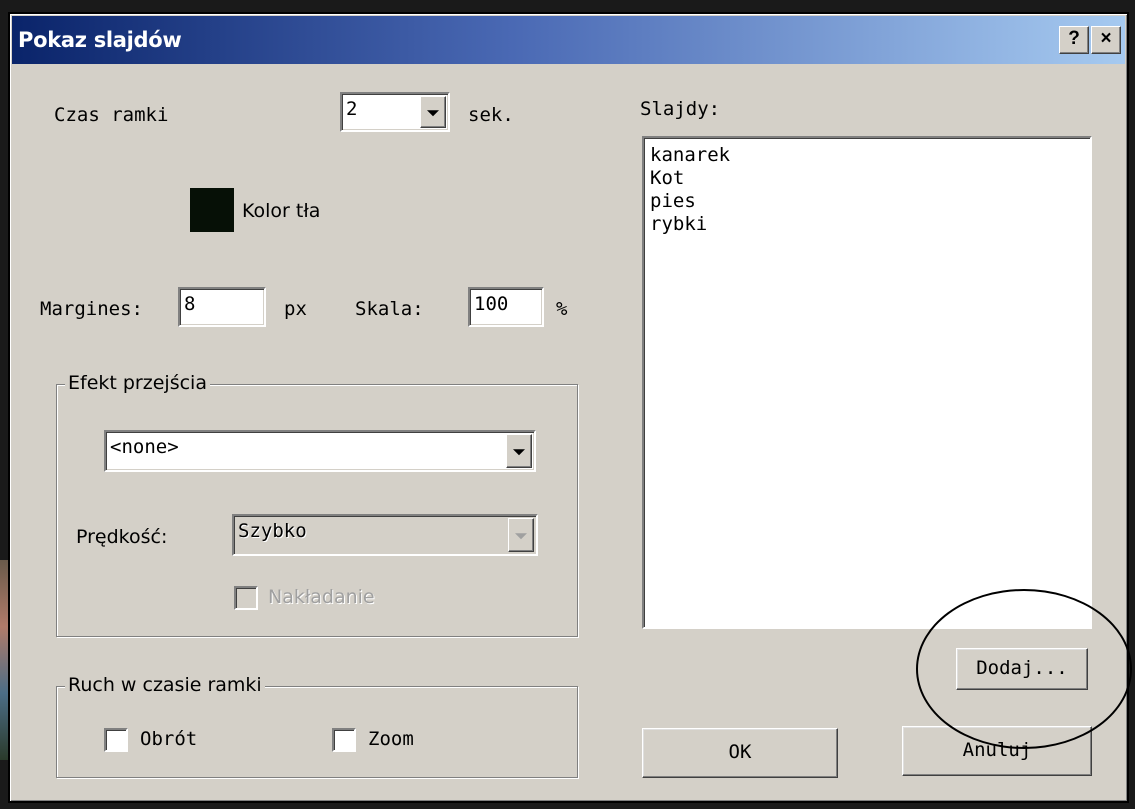  Describe the element at coordinates (321, 597) in the screenshot. I see `overlap-label: Nakładanie` at that location.